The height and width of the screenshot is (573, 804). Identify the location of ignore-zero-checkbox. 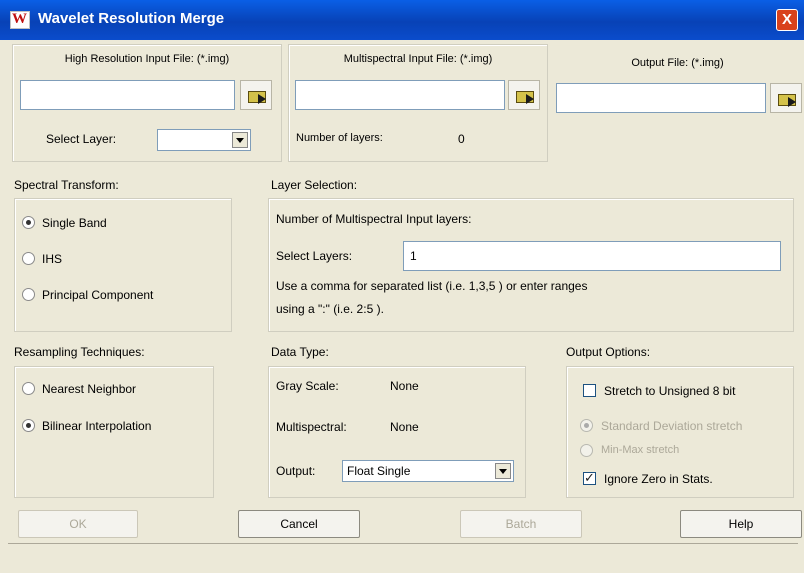
(589, 478).